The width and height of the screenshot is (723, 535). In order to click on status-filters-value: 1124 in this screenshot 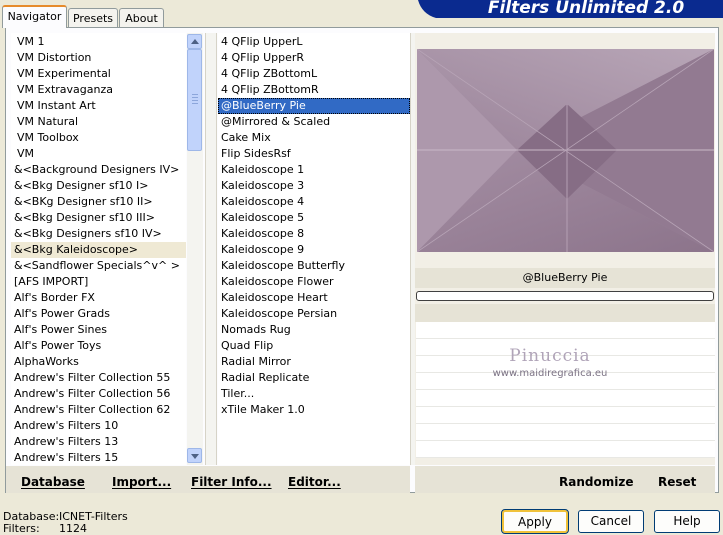, I will do `click(73, 528)`.